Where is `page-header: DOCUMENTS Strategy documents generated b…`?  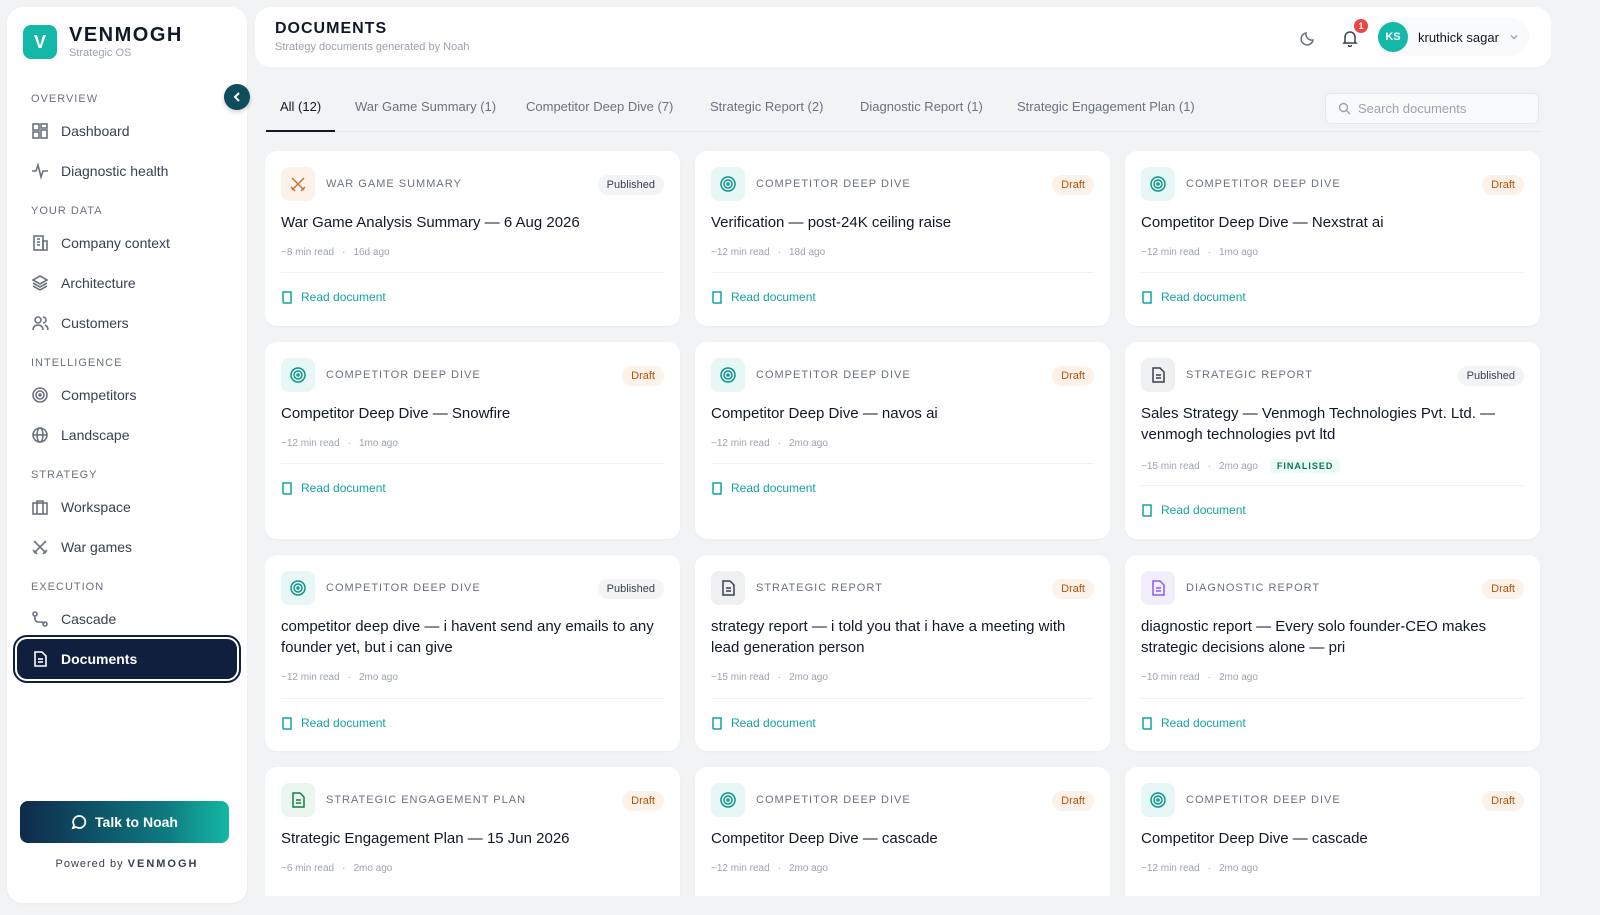
page-header: DOCUMENTS Strategy documents generated b… is located at coordinates (903, 37).